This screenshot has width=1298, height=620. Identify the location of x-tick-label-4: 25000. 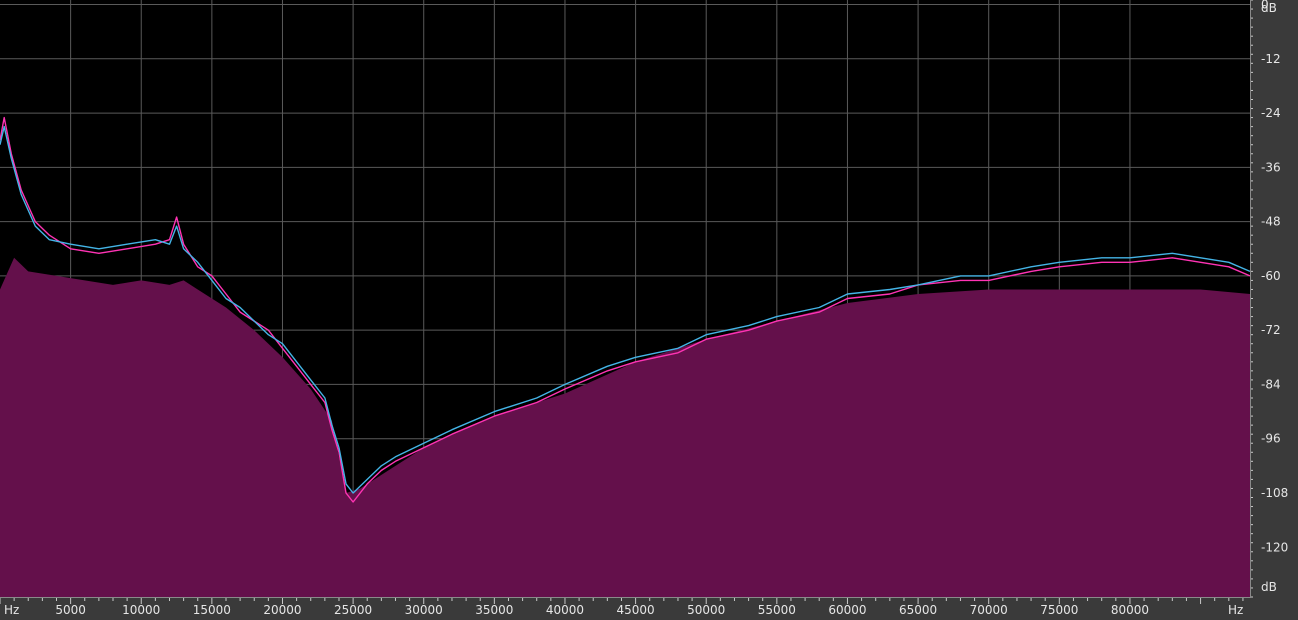
(353, 610).